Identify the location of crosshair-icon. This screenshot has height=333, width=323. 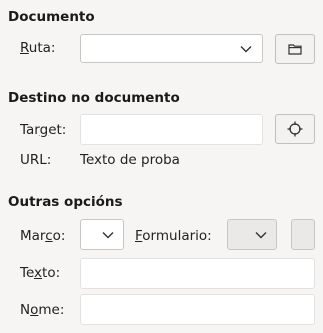
(295, 129).